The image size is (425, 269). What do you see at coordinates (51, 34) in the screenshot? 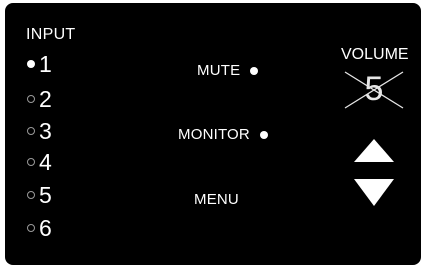
I see `input-title: INPUT` at bounding box center [51, 34].